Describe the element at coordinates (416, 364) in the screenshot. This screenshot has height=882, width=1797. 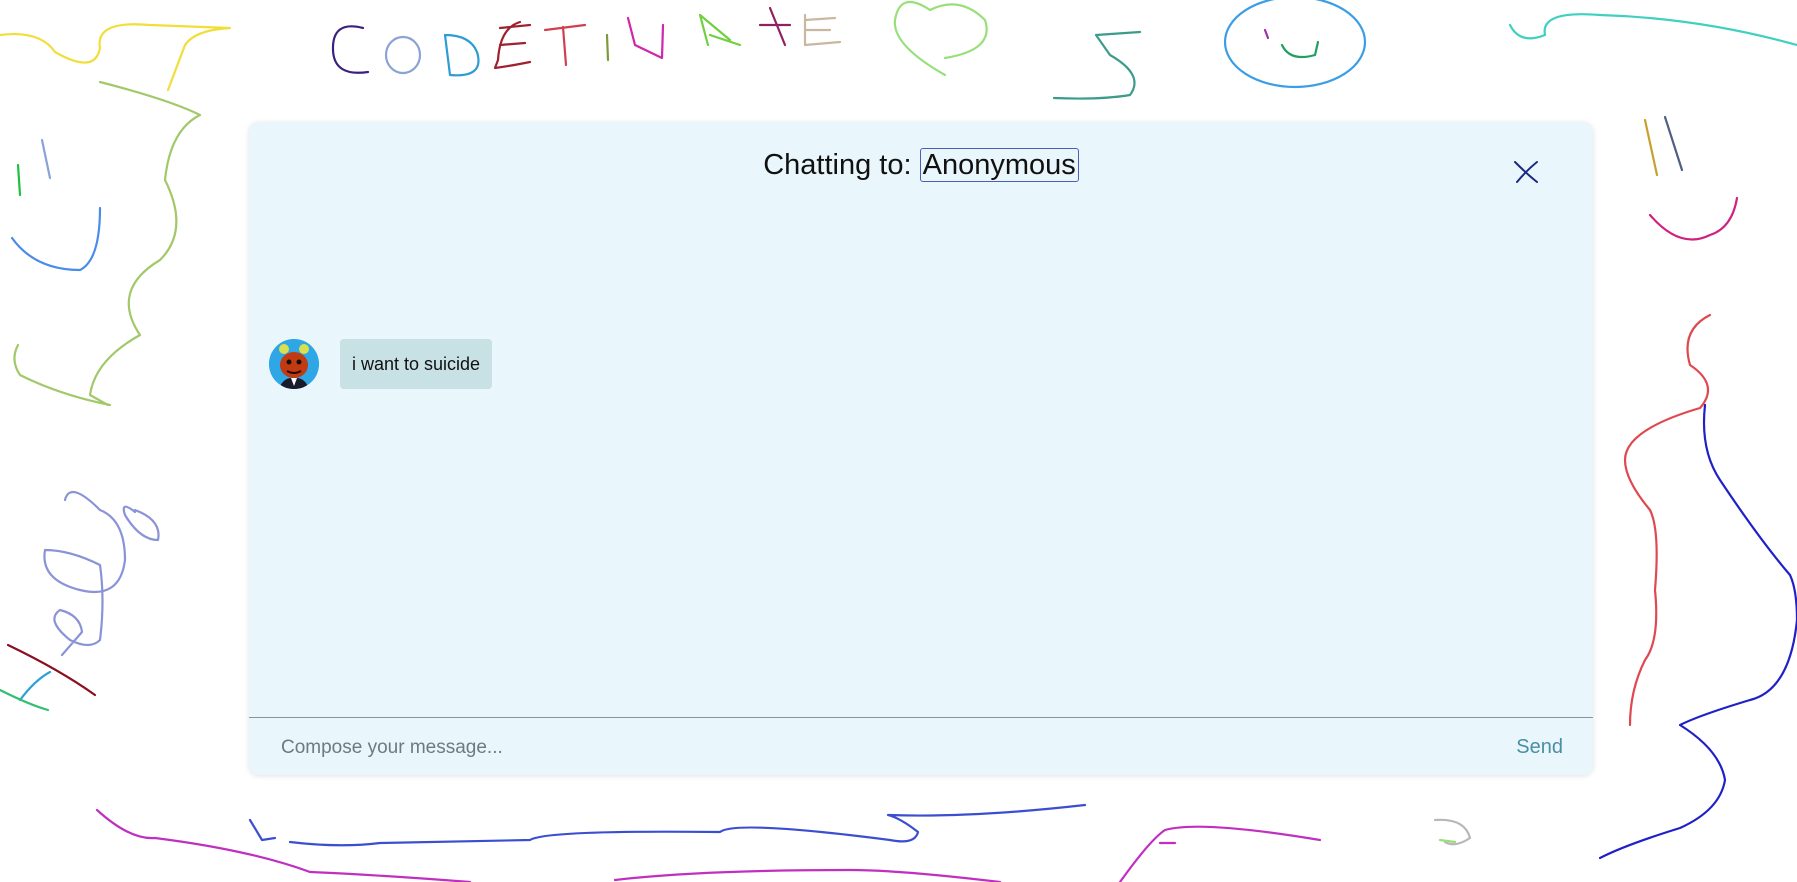
I see `message-bubble: i want to suicide` at that location.